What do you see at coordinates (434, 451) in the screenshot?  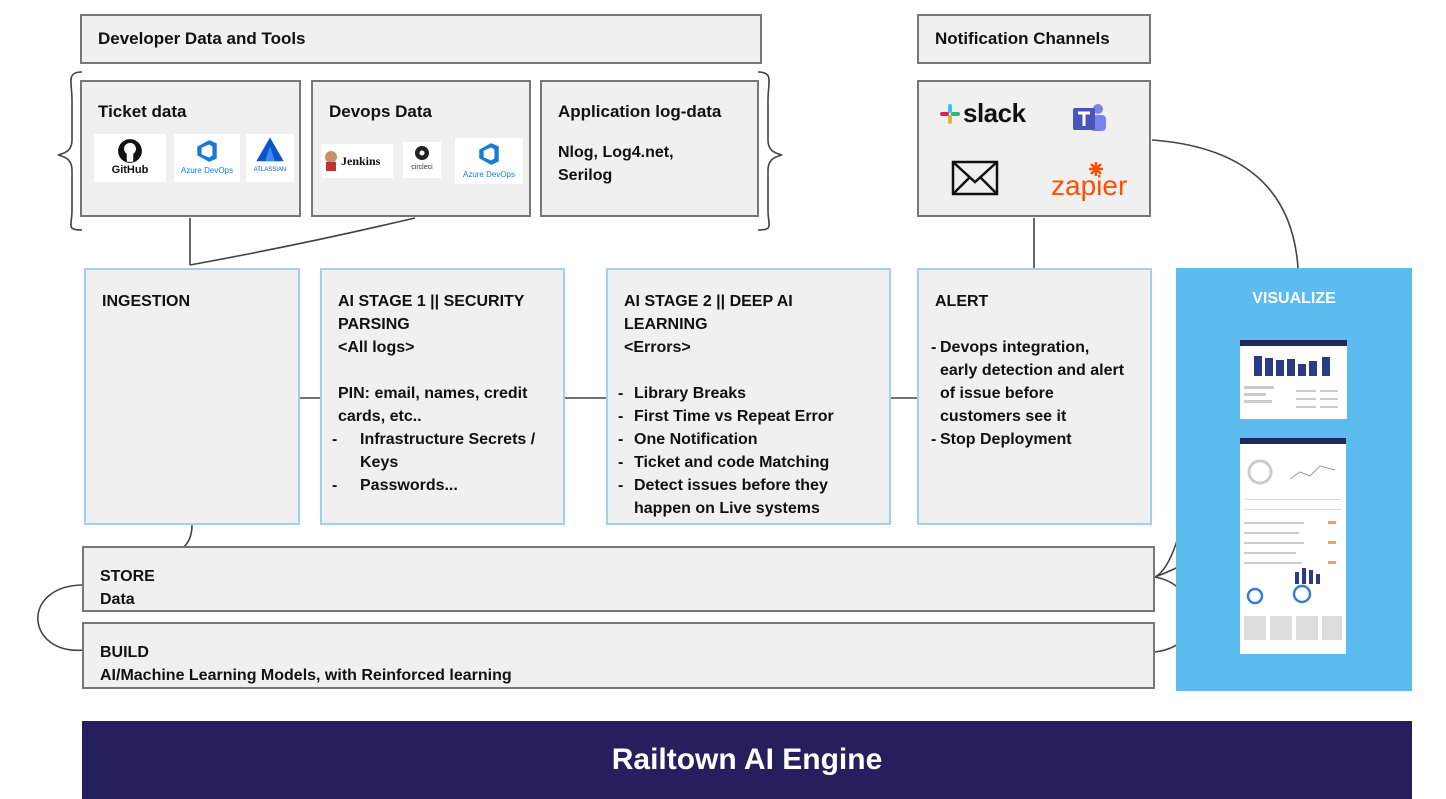 I see `list-item: - Infrastructure Secrets / Keys` at bounding box center [434, 451].